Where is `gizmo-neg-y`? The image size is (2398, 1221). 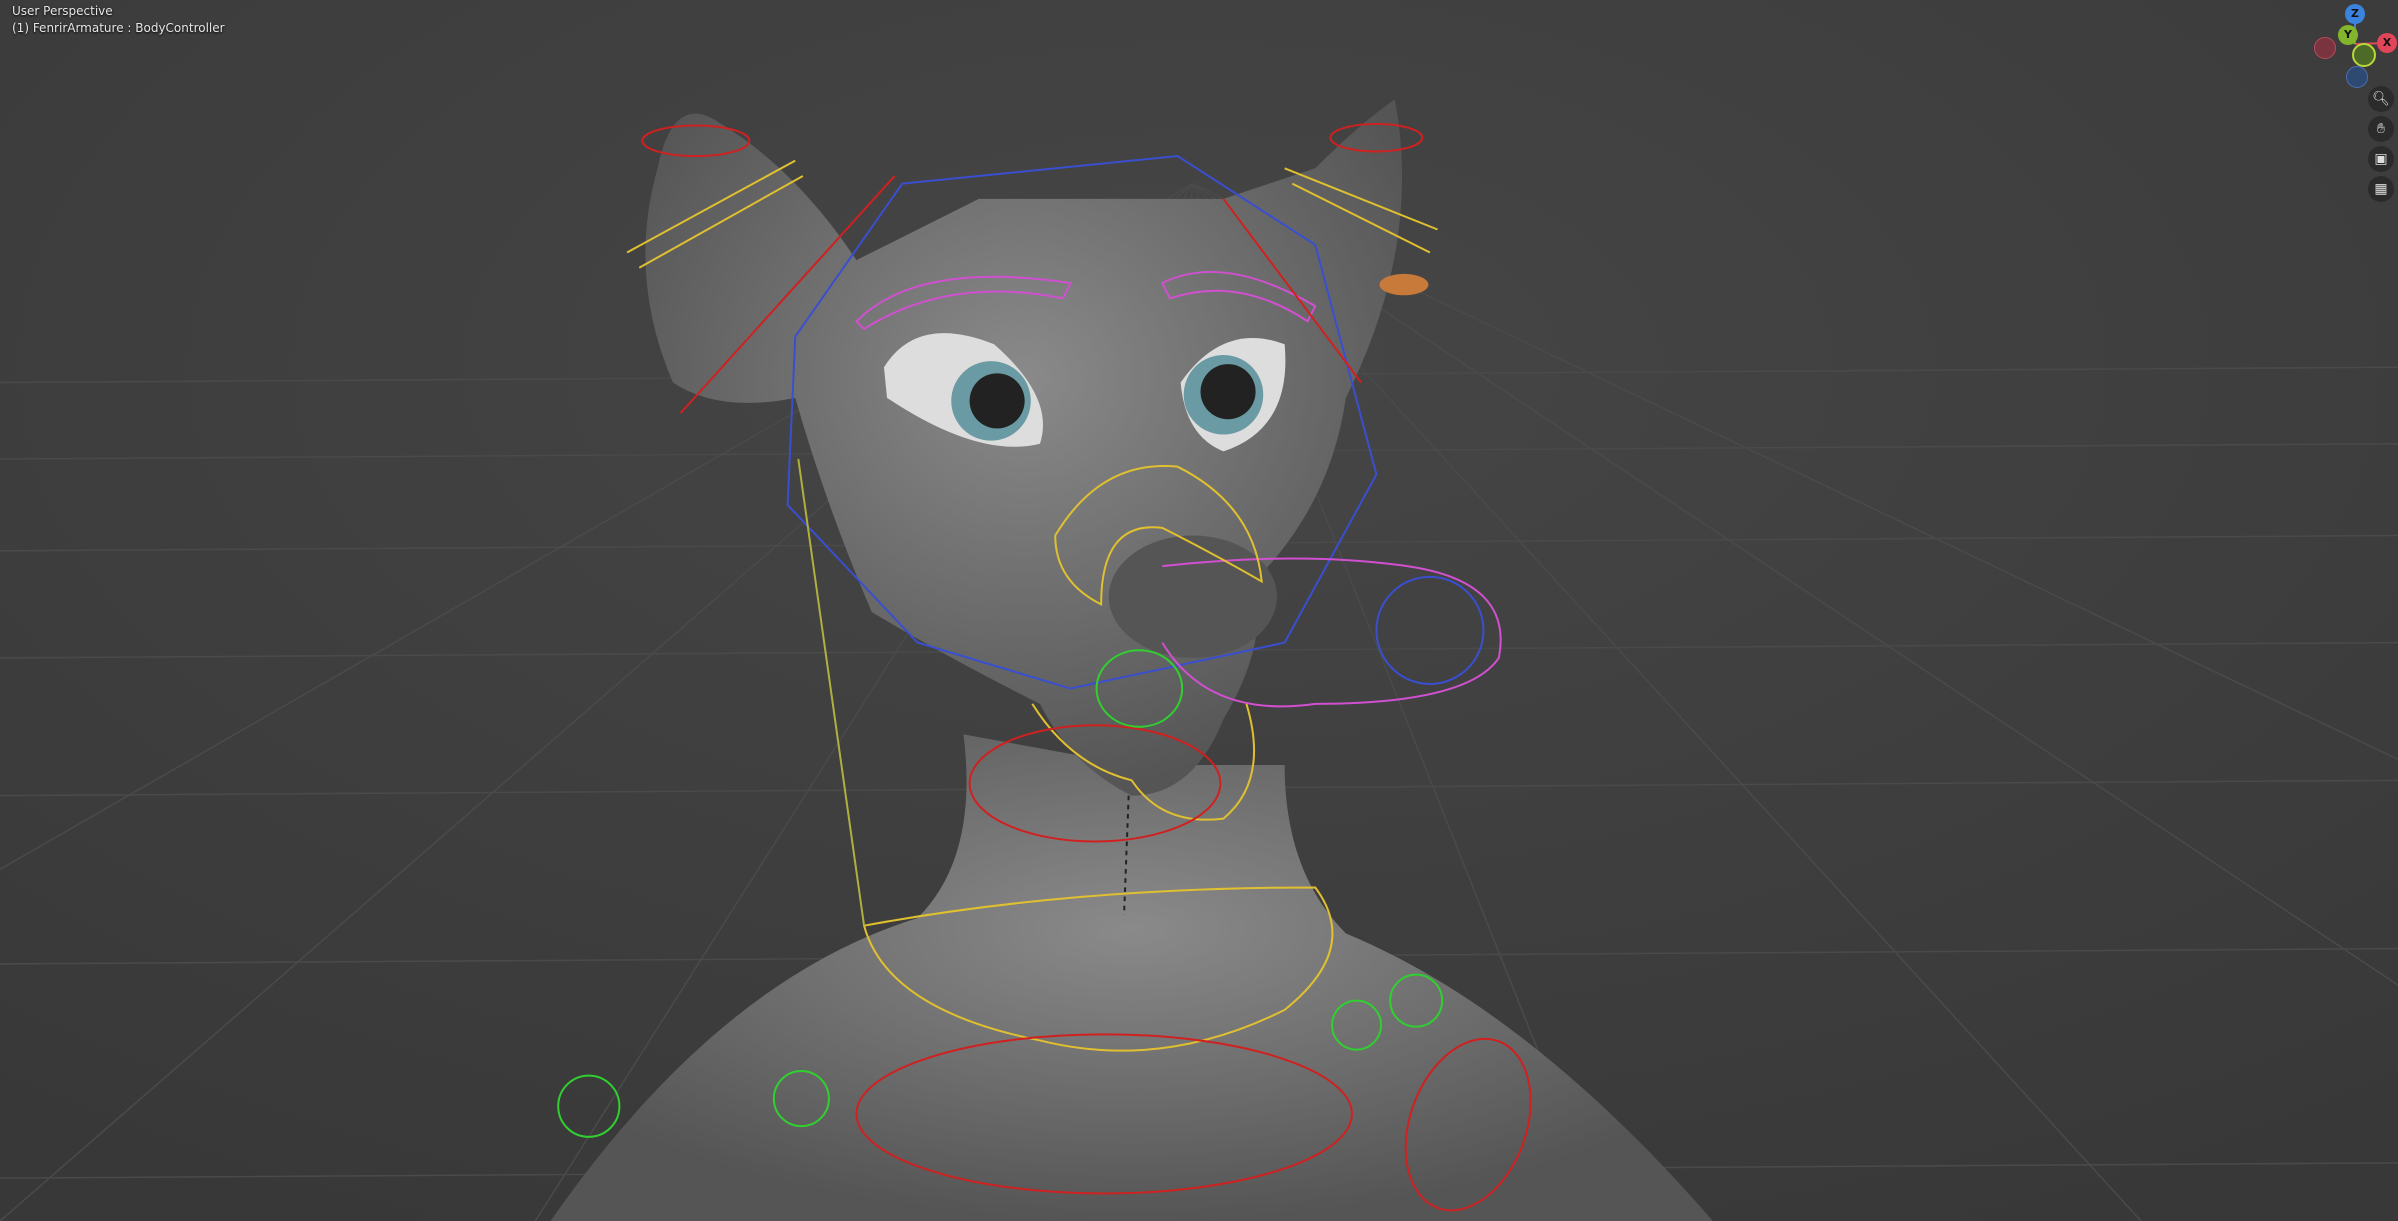 gizmo-neg-y is located at coordinates (2364, 55).